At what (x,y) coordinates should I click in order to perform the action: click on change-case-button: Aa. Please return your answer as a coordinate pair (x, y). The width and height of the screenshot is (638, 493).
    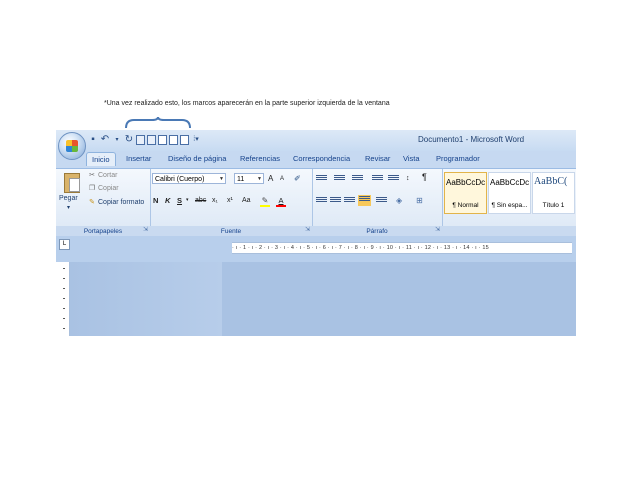
    Looking at the image, I should click on (246, 200).